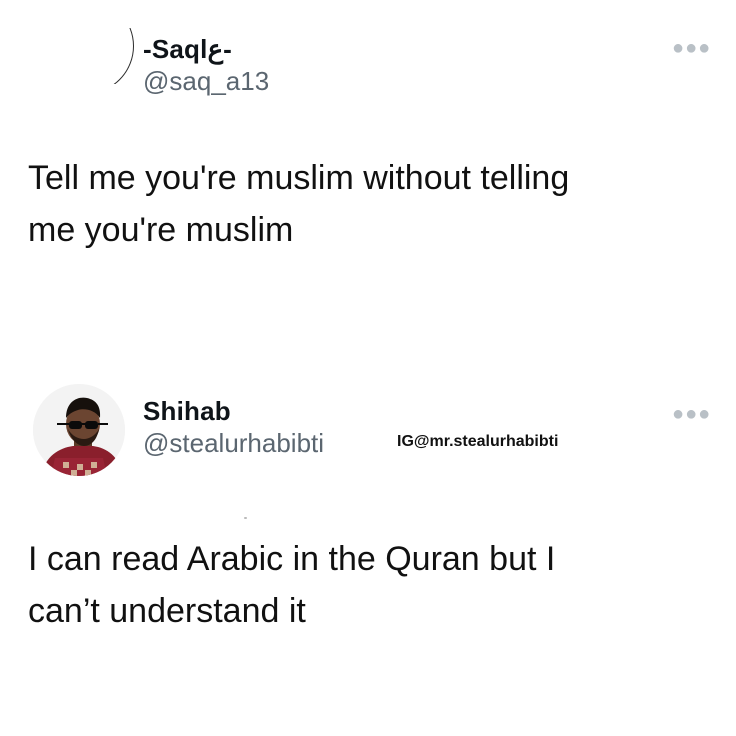 Image resolution: width=736 pixels, height=736 pixels. I want to click on instagram-watermark: IG@mr.stealurhabibti, so click(478, 441).